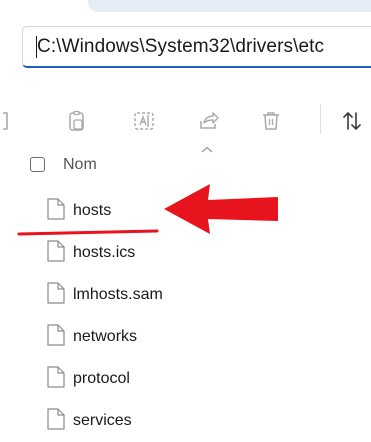  What do you see at coordinates (37, 164) in the screenshot?
I see `select-all-checkbox` at bounding box center [37, 164].